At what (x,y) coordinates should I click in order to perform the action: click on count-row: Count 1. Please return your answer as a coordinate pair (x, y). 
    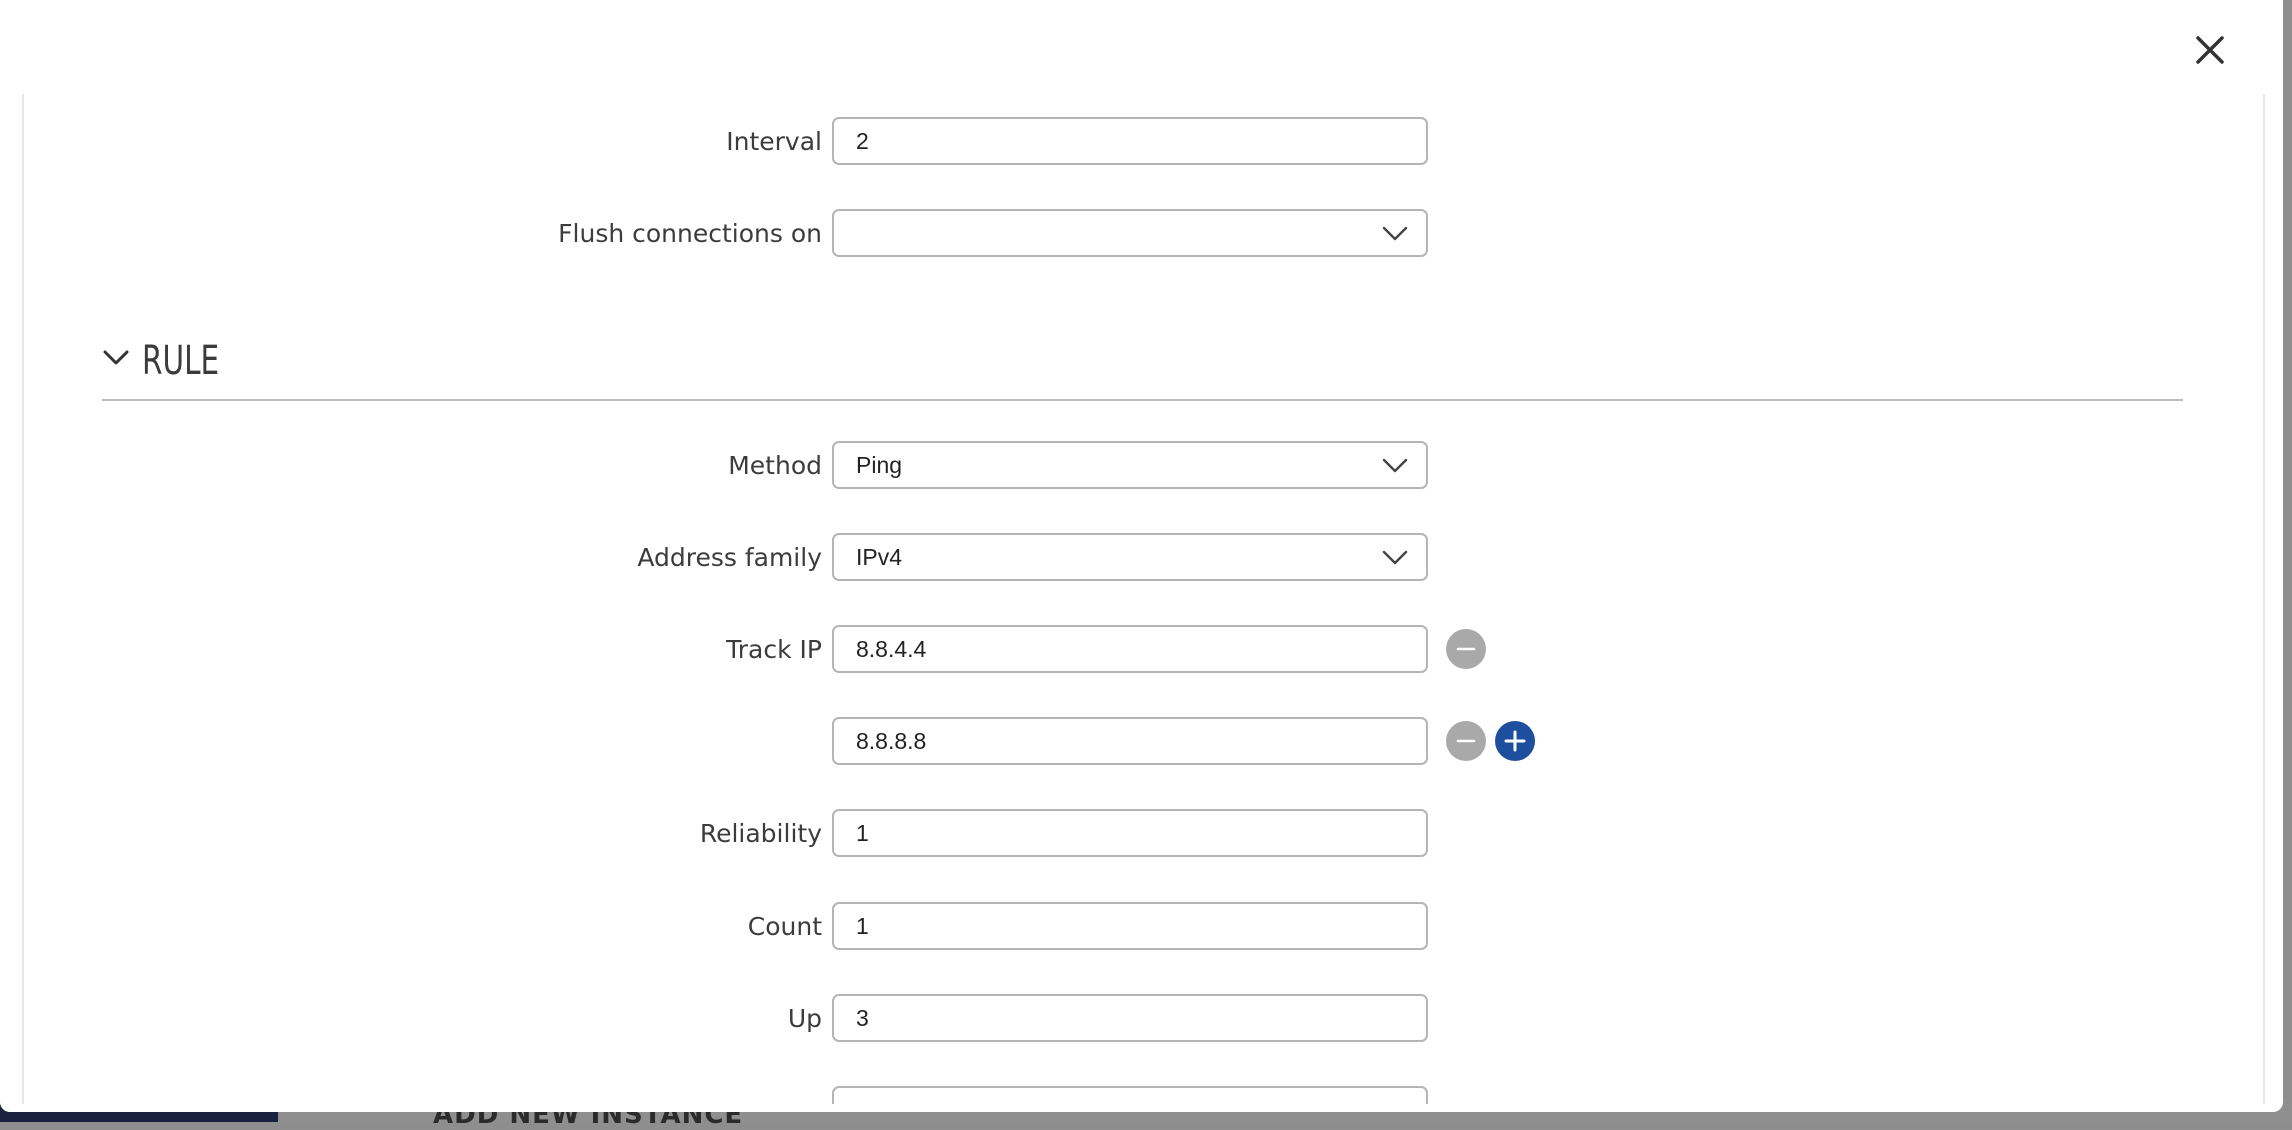
    Looking at the image, I should click on (1143, 929).